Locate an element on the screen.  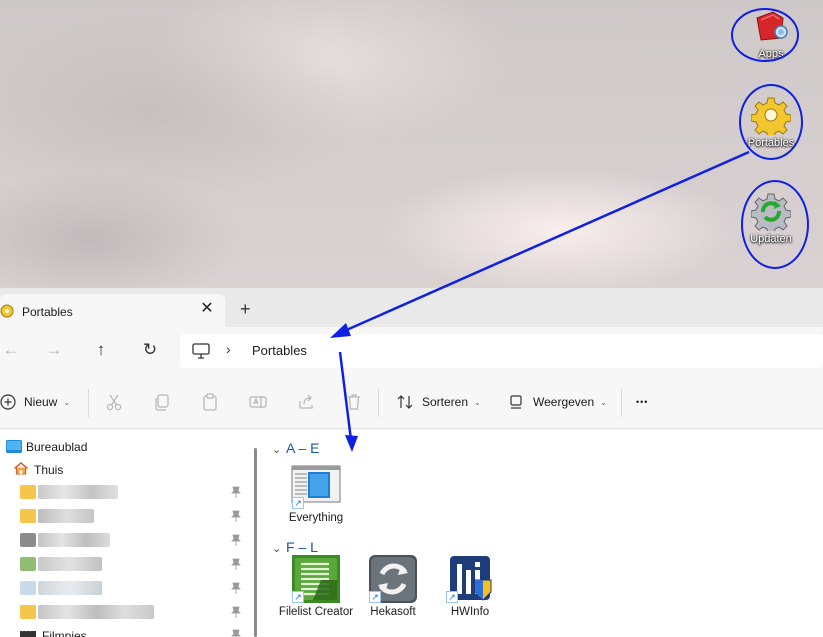
sidebar-item-filmpjes: Filmpjes is located at coordinates (126, 631).